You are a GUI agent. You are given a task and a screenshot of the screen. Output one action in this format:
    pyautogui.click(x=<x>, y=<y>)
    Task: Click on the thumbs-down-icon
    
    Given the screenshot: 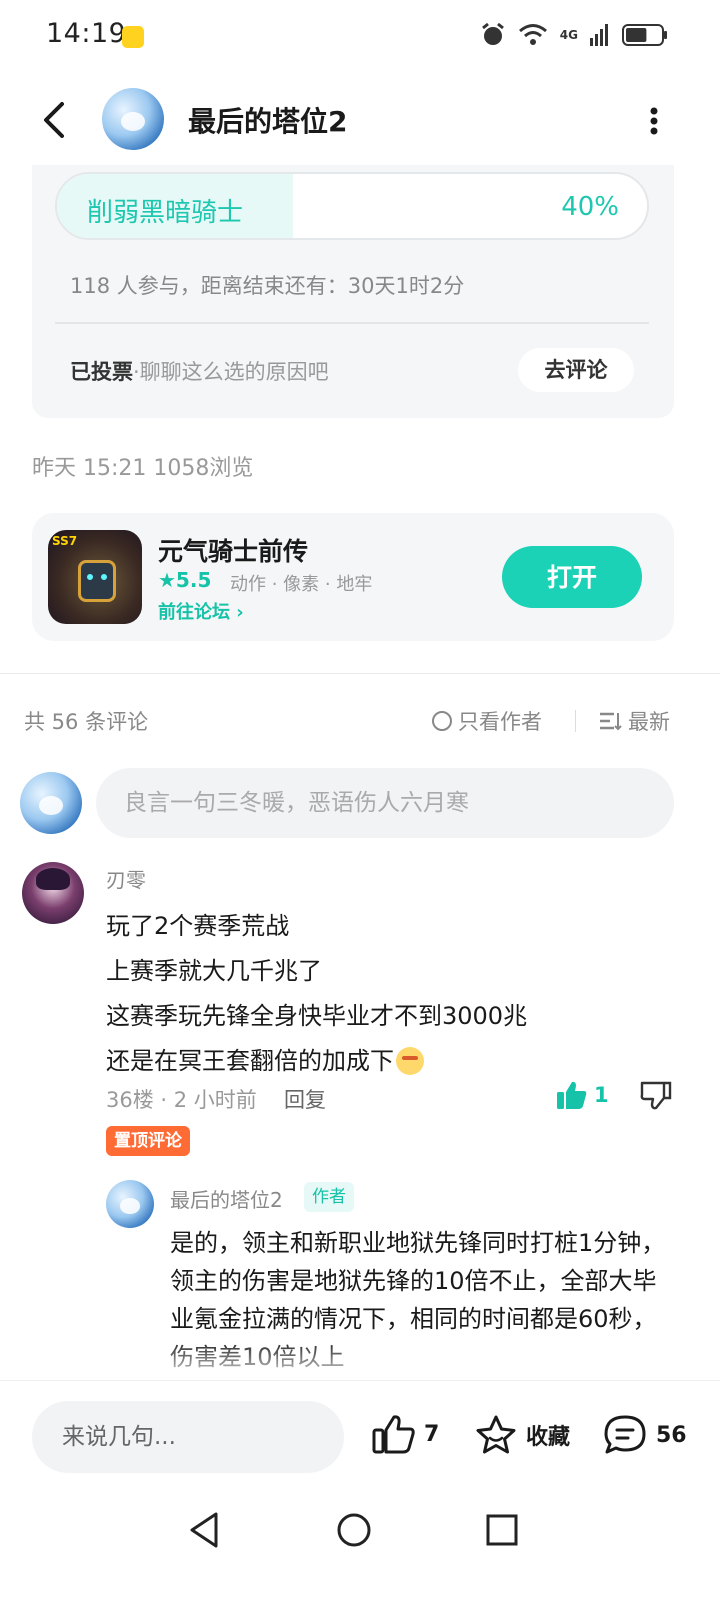 What is the action you would take?
    pyautogui.click(x=656, y=1095)
    